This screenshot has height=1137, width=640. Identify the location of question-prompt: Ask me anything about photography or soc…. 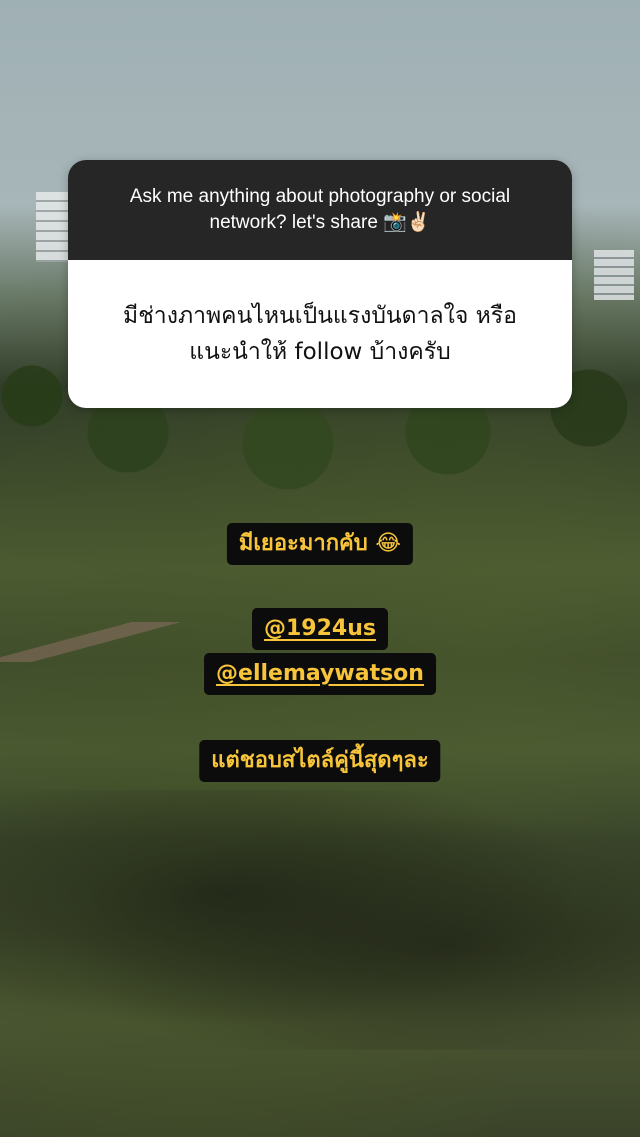
(320, 209).